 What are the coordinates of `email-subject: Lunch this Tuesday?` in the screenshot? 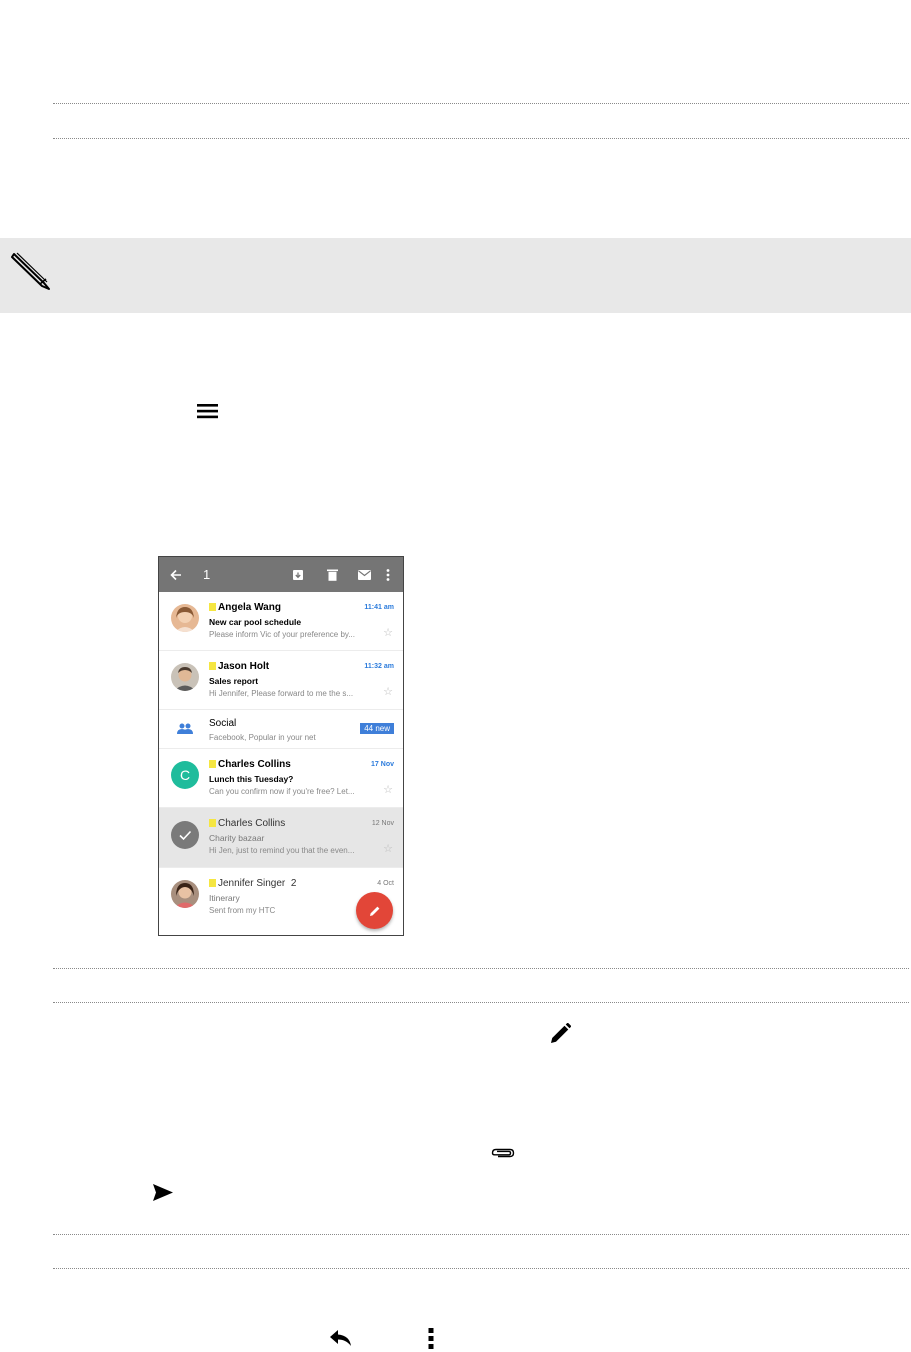 It's located at (251, 779).